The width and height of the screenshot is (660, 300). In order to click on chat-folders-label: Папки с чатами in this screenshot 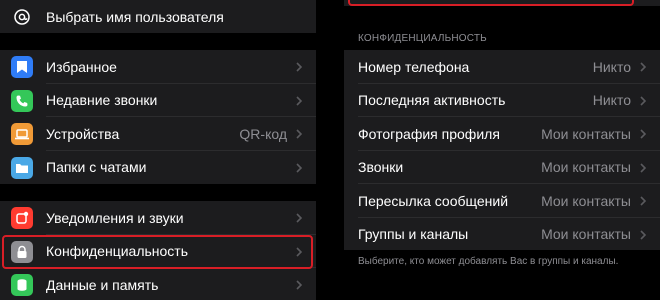, I will do `click(96, 167)`.